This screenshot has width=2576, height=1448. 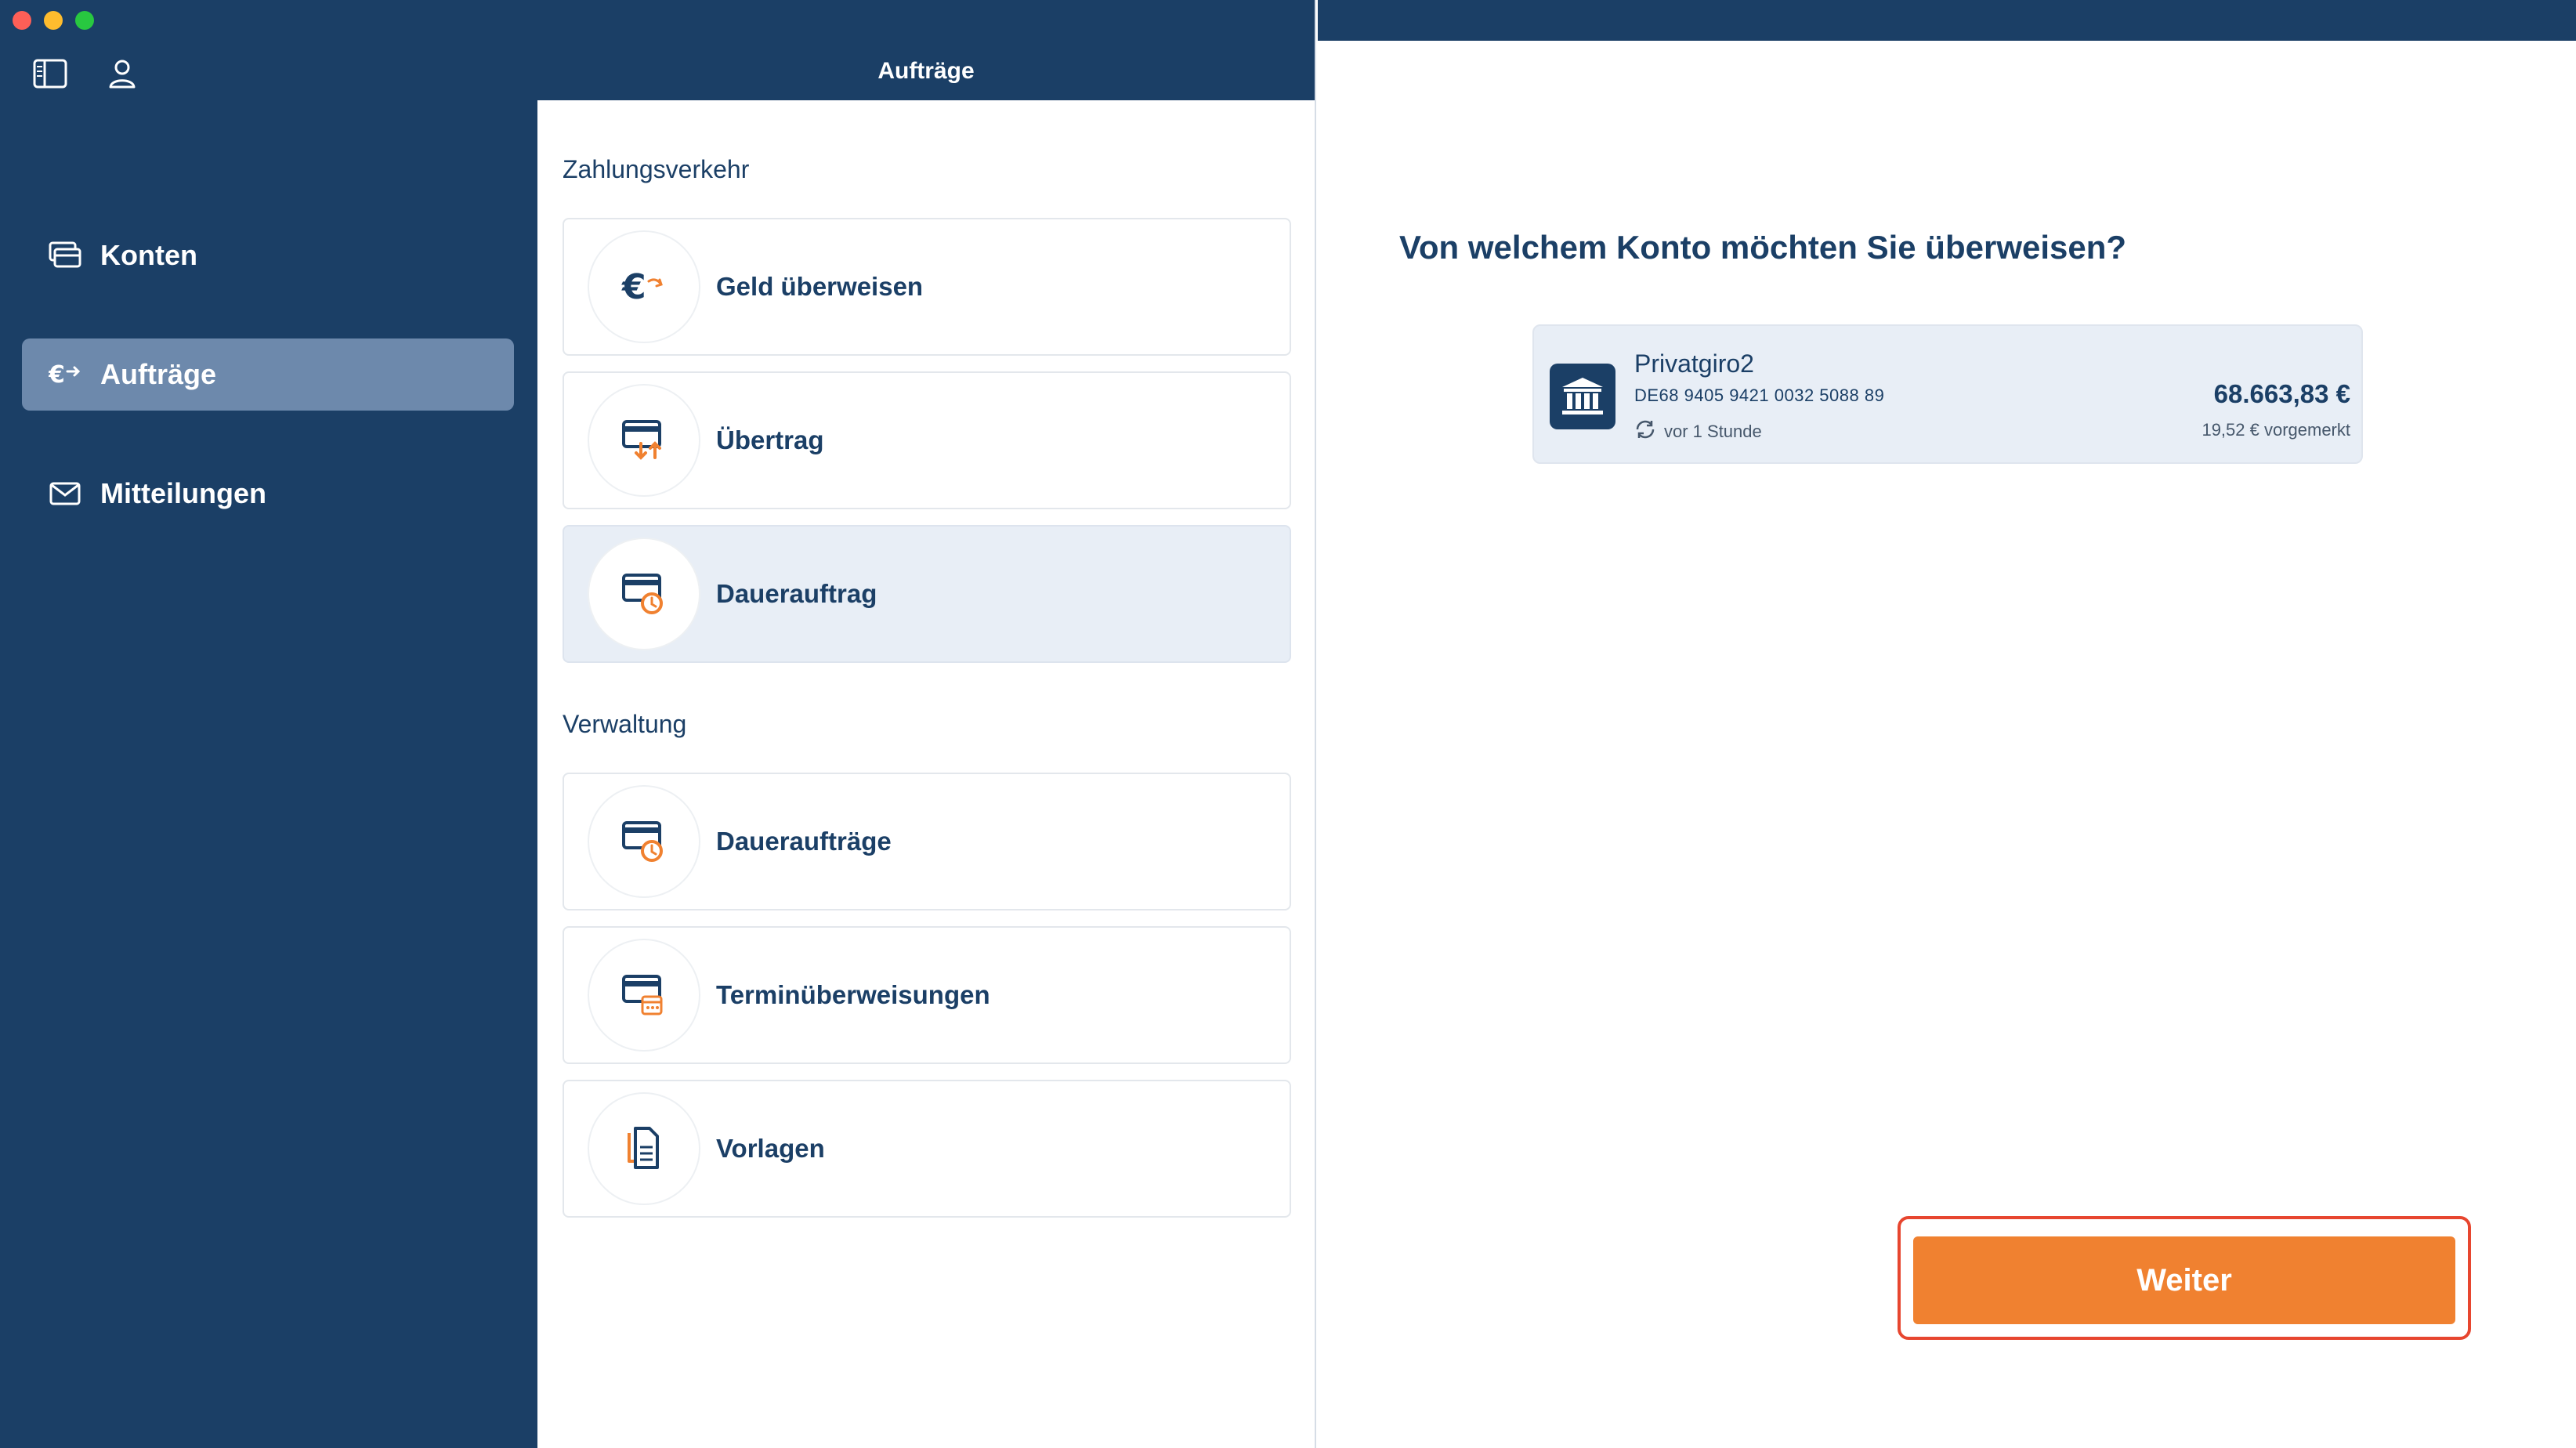 I want to click on euro-transfer-icon: €, so click(x=65, y=375).